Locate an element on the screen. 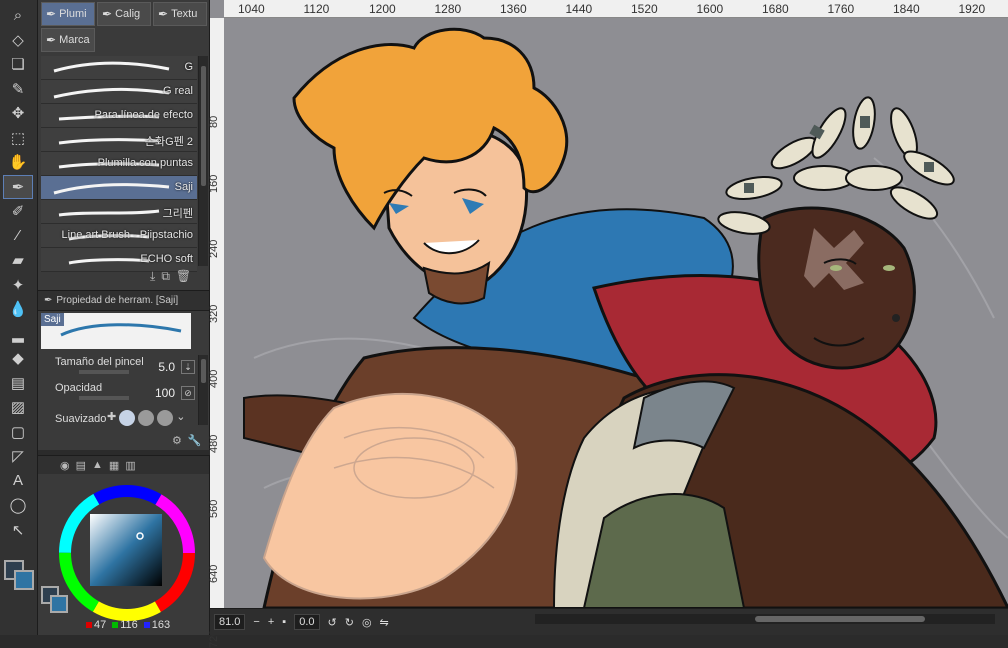 The width and height of the screenshot is (1008, 648). brush-item: Line art Brush - Piipstachio is located at coordinates (119, 236).